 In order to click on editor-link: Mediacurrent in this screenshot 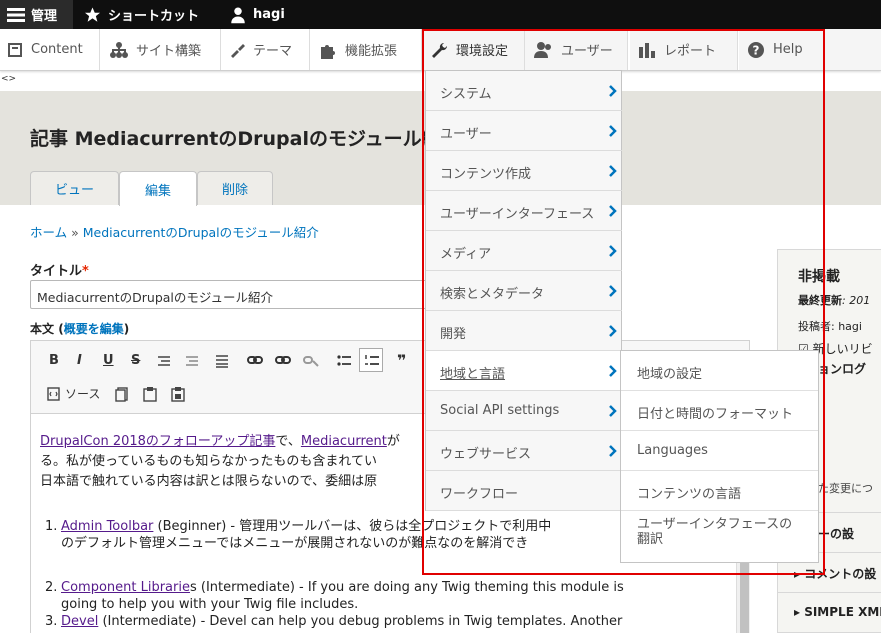, I will do `click(344, 441)`.